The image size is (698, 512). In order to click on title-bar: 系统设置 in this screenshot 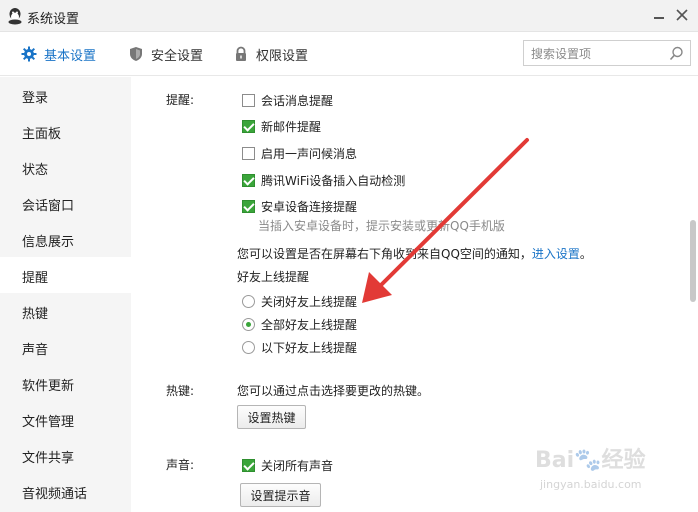, I will do `click(349, 16)`.